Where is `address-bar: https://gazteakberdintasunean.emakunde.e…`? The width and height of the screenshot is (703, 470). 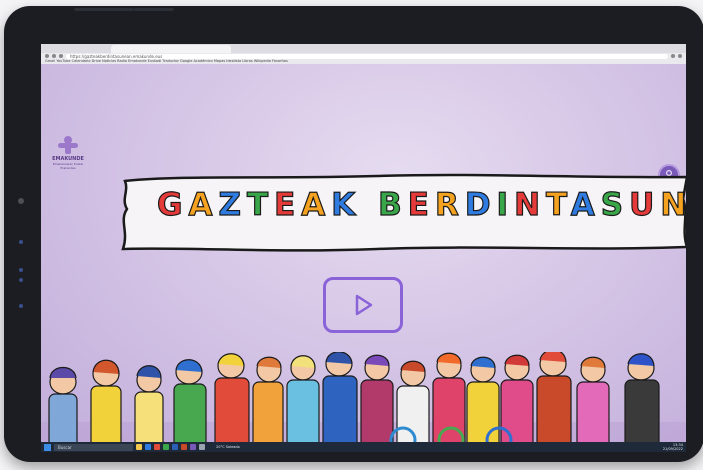 address-bar: https://gazteakberdintasunean.emakunde.e… is located at coordinates (367, 56).